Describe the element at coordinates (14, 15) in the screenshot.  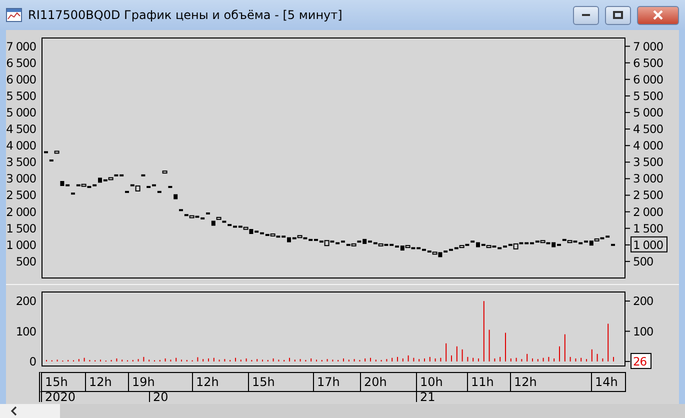
I see `chart-app-icon` at that location.